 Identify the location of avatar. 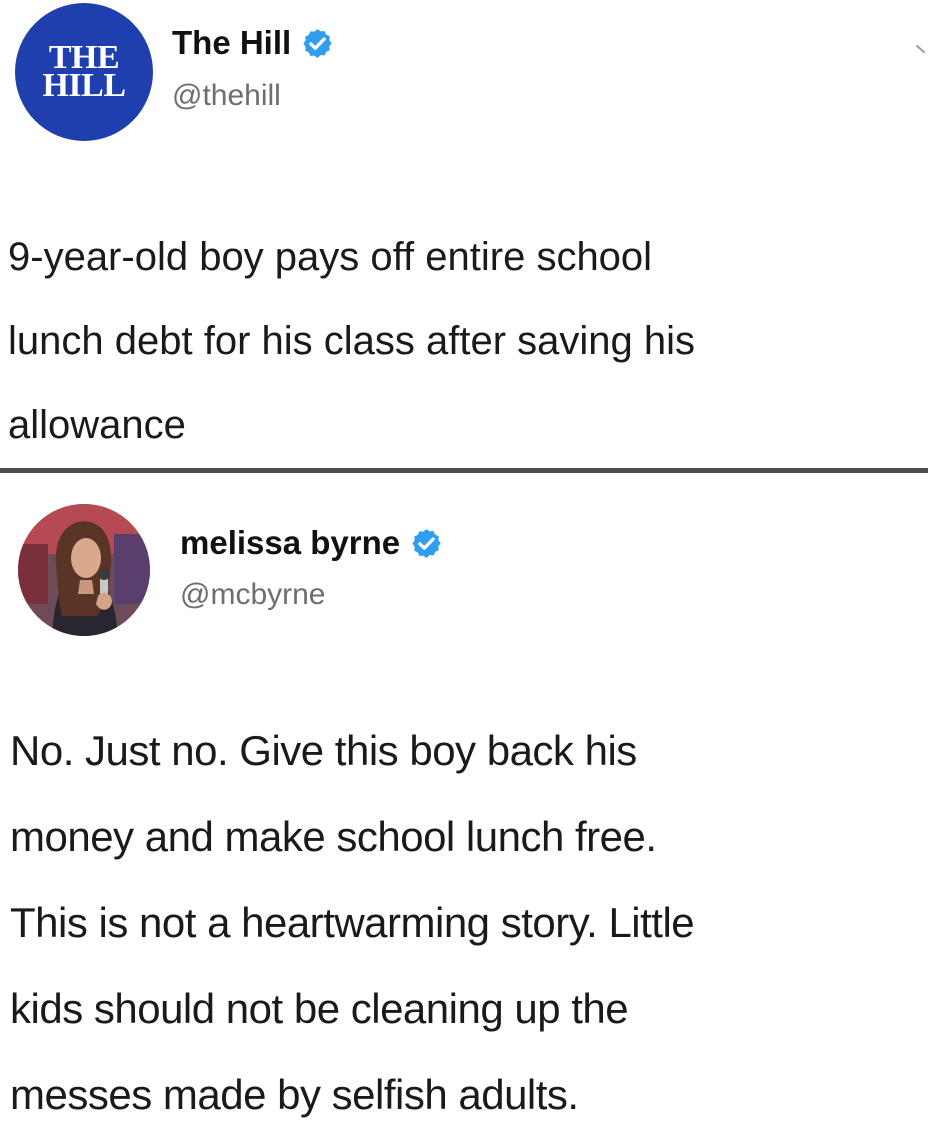
(84, 570).